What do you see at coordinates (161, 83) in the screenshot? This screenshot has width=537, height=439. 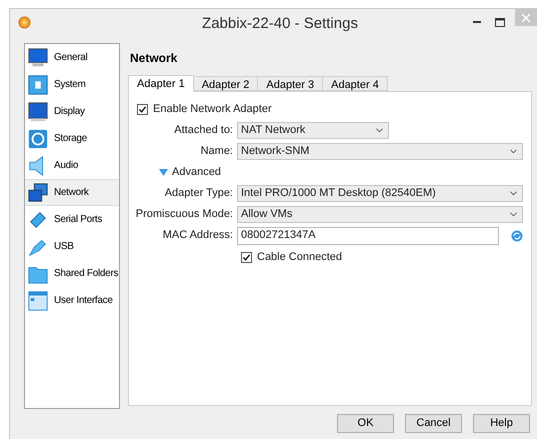 I see `tab: Adapter 1` at bounding box center [161, 83].